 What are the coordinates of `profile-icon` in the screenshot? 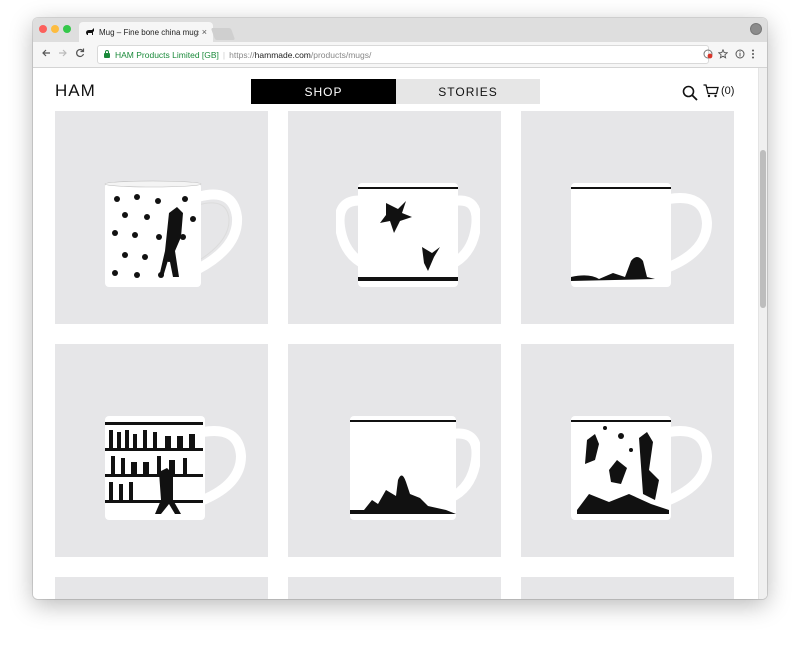 It's located at (756, 29).